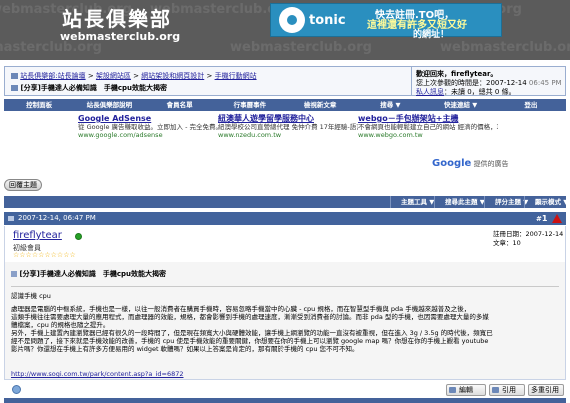  Describe the element at coordinates (109, 105) in the screenshot. I see `menu-help: 站長俱樂部說明` at that location.